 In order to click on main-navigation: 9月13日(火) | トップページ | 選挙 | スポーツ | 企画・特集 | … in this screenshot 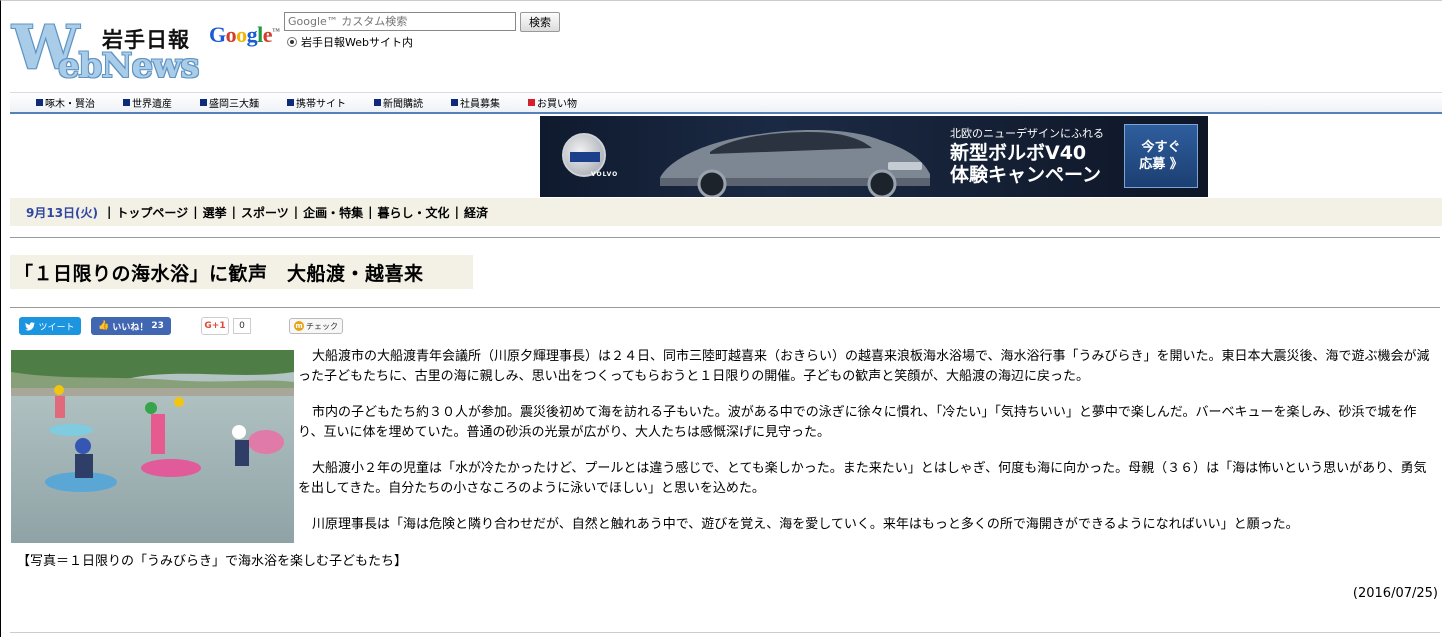, I will do `click(726, 212)`.